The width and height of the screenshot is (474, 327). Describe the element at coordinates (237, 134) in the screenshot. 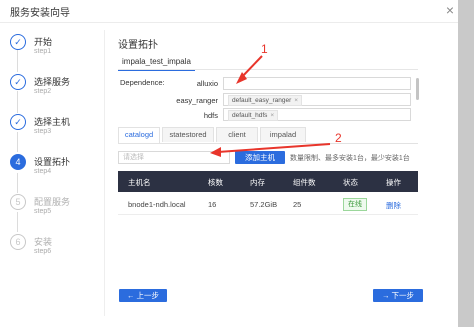

I see `tab-client: client` at that location.